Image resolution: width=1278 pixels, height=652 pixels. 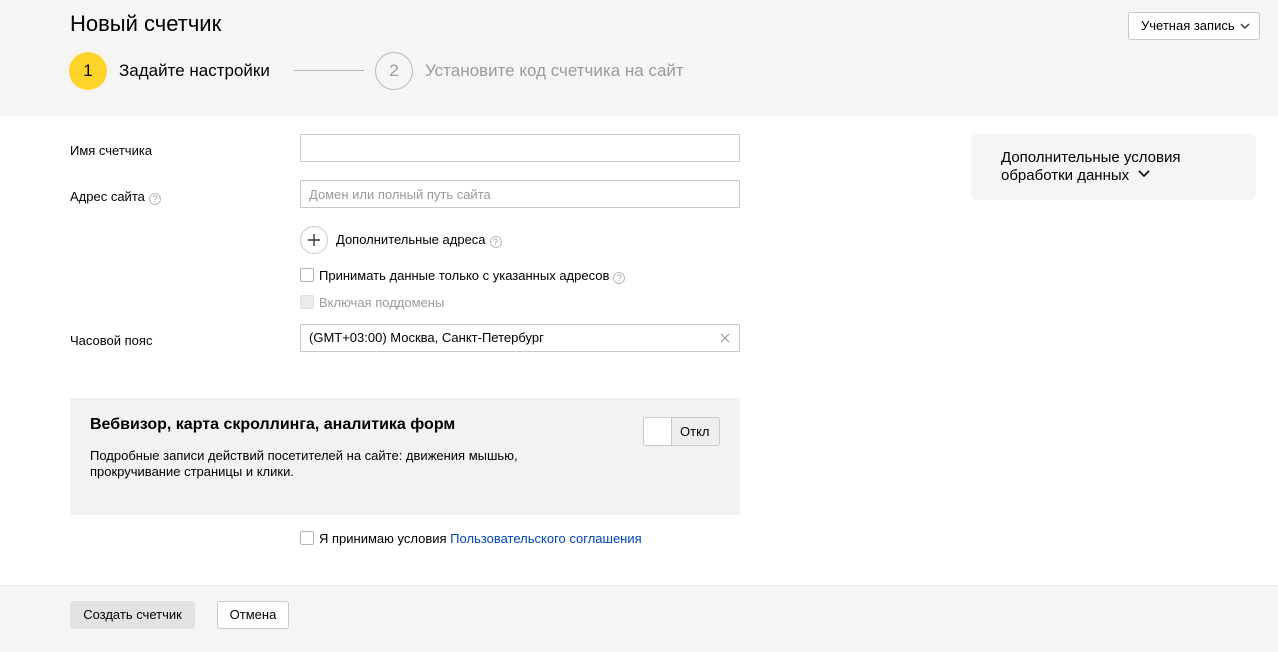 What do you see at coordinates (253, 615) in the screenshot?
I see `cancel-button: Отмена` at bounding box center [253, 615].